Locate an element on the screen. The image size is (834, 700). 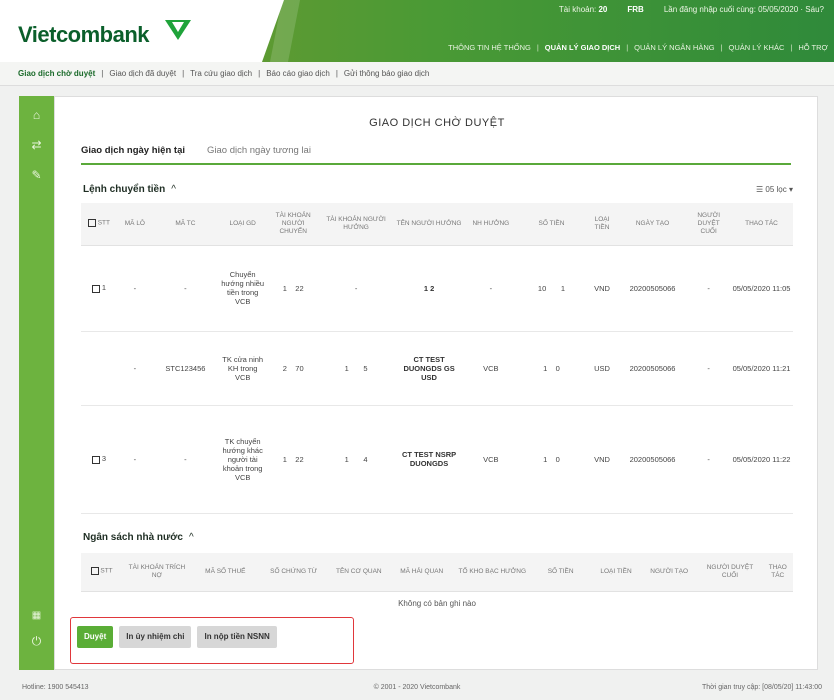
tools-icon: ✎ is located at coordinates (36, 175).